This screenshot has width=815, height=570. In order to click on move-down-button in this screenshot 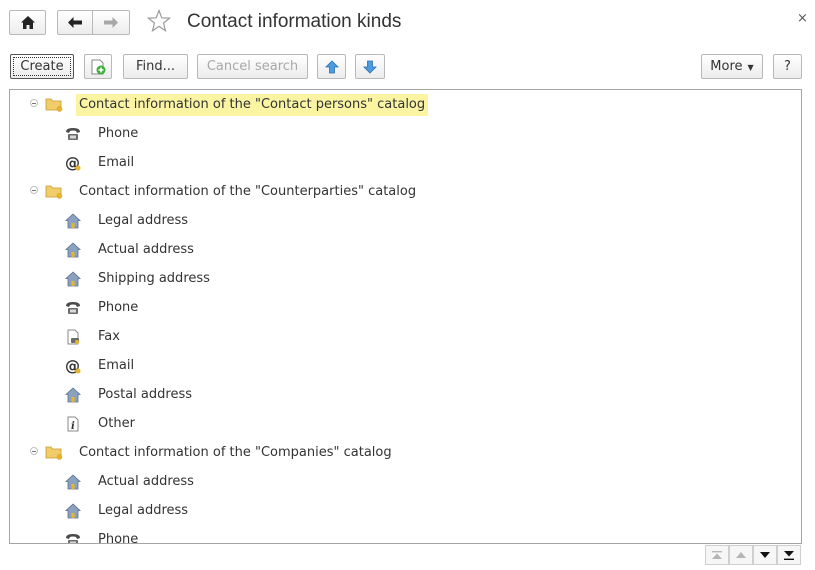, I will do `click(370, 66)`.